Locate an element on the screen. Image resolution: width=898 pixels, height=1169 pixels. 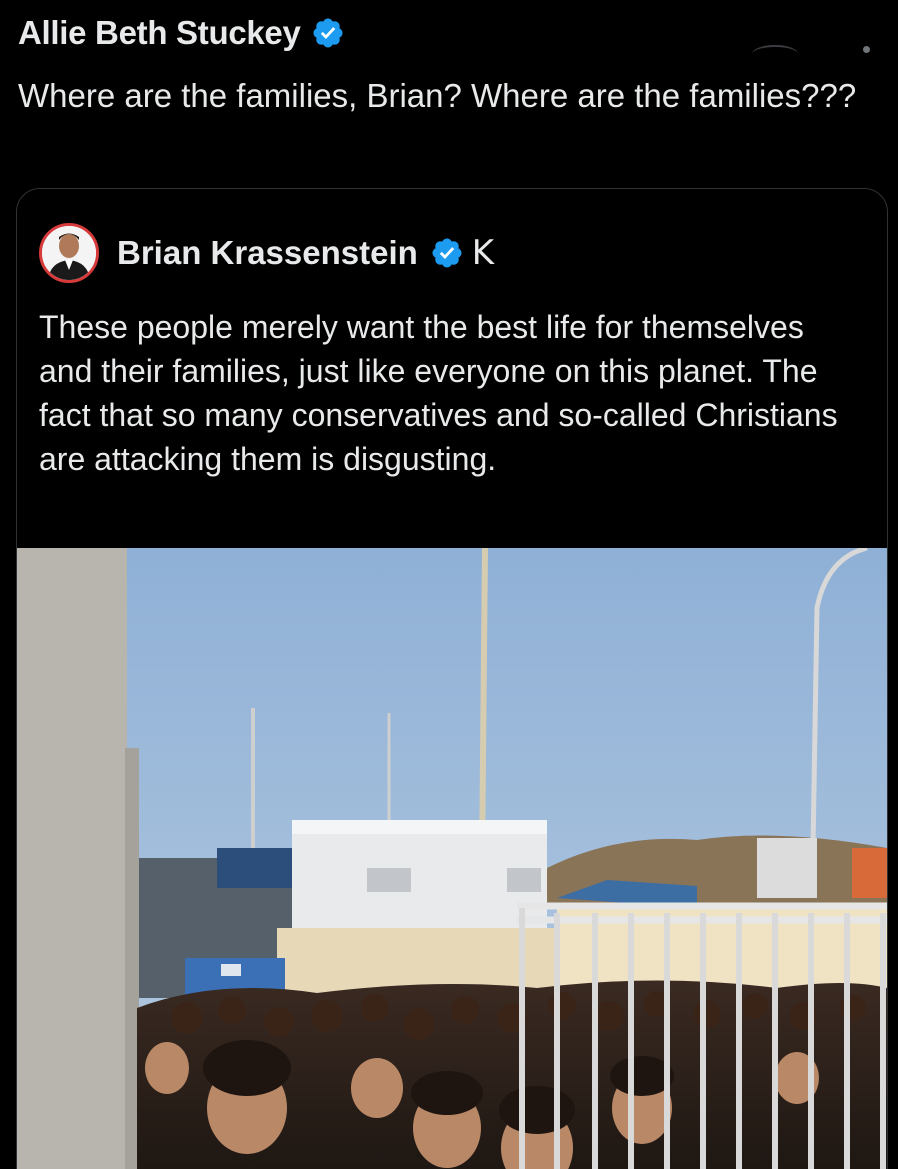
quoted-post-author-name: Brian Krassenstein is located at coordinates (267, 253).